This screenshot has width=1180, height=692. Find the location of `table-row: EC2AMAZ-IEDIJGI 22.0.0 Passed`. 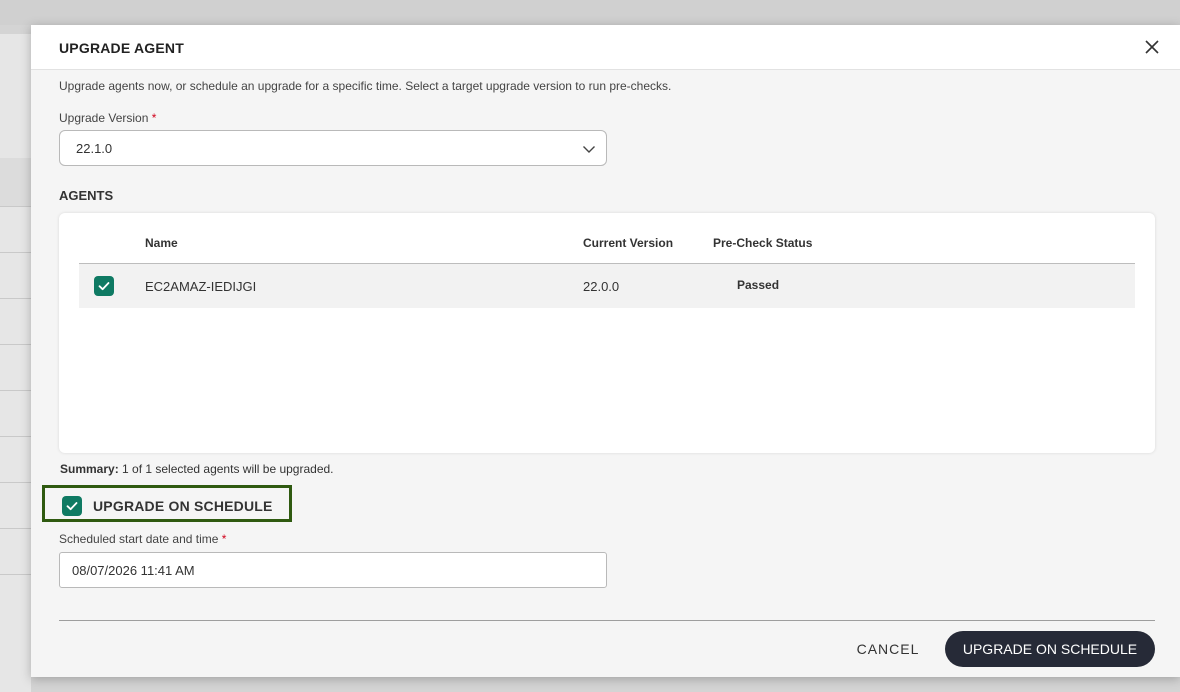

table-row: EC2AMAZ-IEDIJGI 22.0.0 Passed is located at coordinates (607, 286).